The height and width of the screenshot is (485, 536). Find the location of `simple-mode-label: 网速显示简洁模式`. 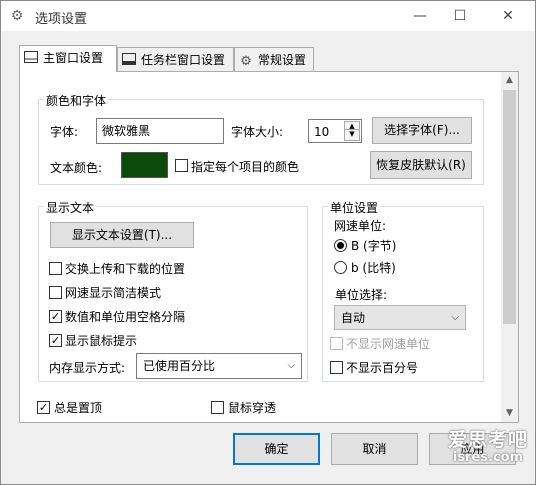

simple-mode-label: 网速显示简洁模式 is located at coordinates (113, 293).